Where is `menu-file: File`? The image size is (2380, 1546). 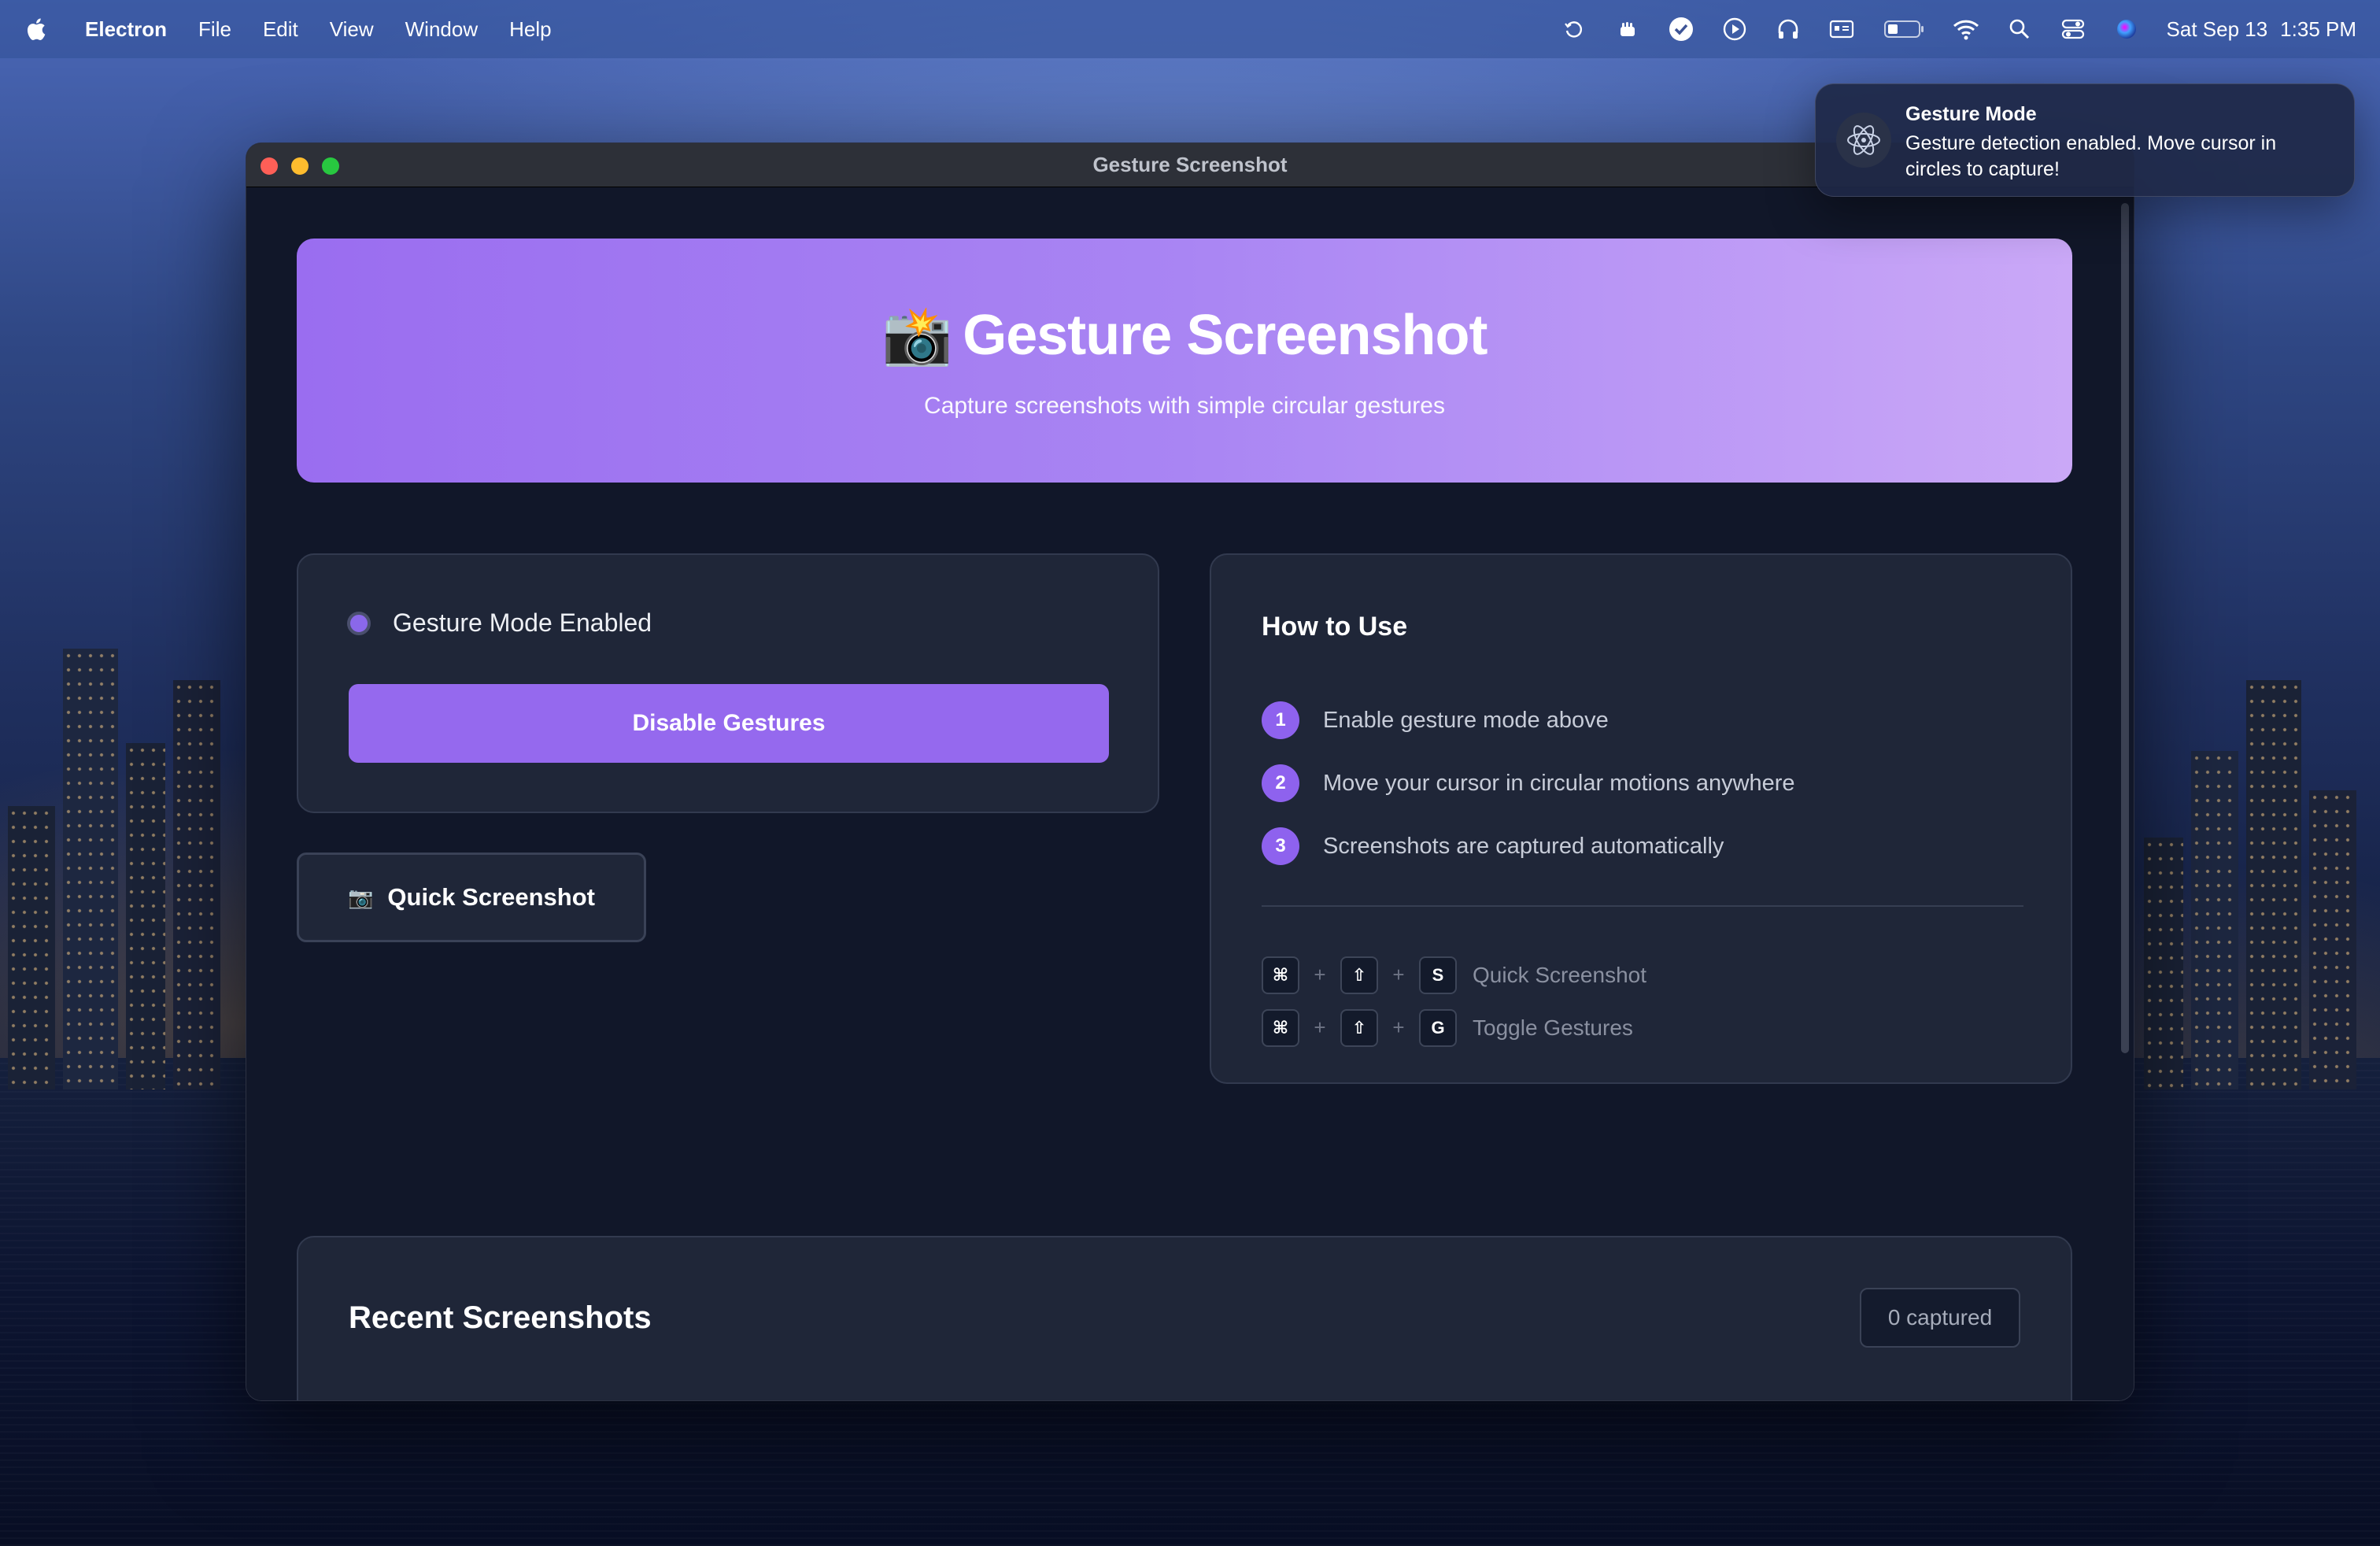
menu-file: File is located at coordinates (214, 29).